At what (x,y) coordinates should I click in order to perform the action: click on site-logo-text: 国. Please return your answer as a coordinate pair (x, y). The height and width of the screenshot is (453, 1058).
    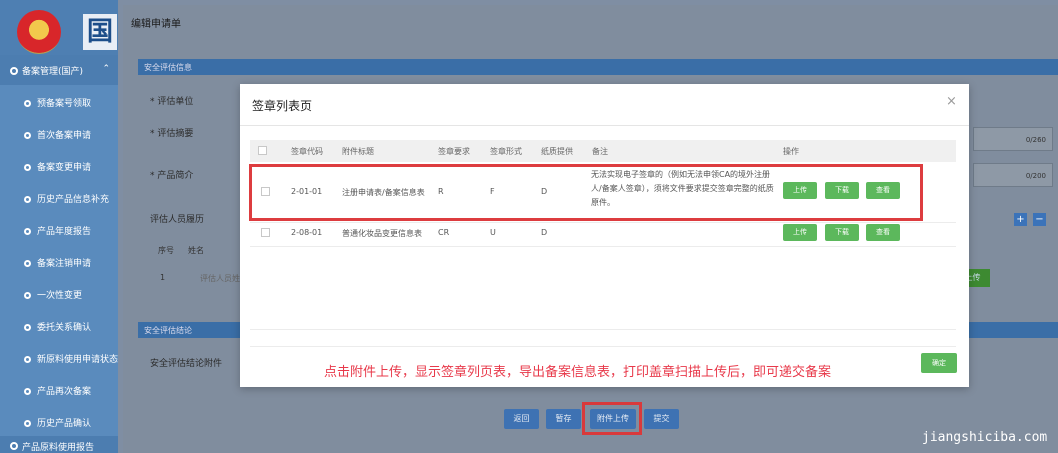
    Looking at the image, I should click on (100, 32).